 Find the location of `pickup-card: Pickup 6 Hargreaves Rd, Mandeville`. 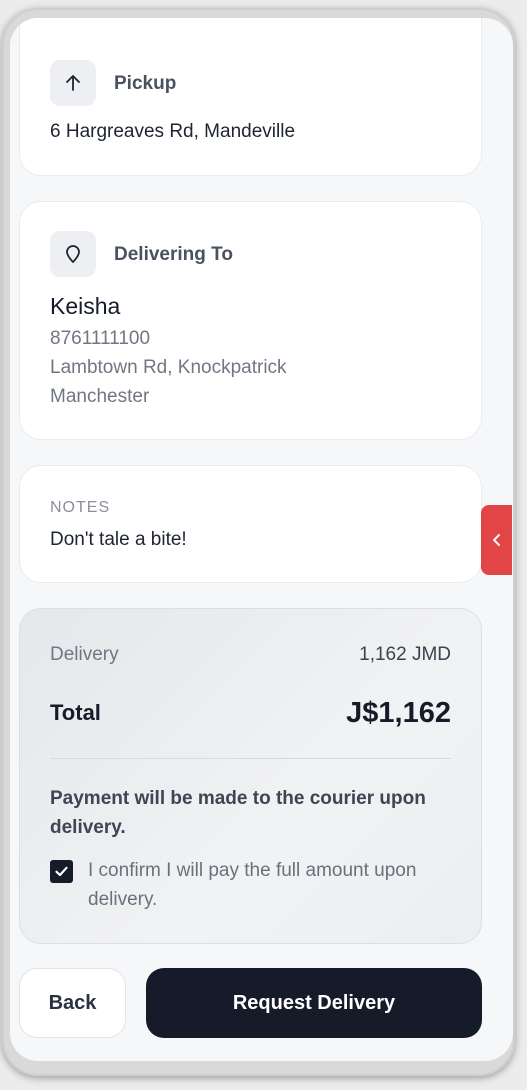

pickup-card: Pickup 6 Hargreaves Rd, Mandeville is located at coordinates (250, 97).